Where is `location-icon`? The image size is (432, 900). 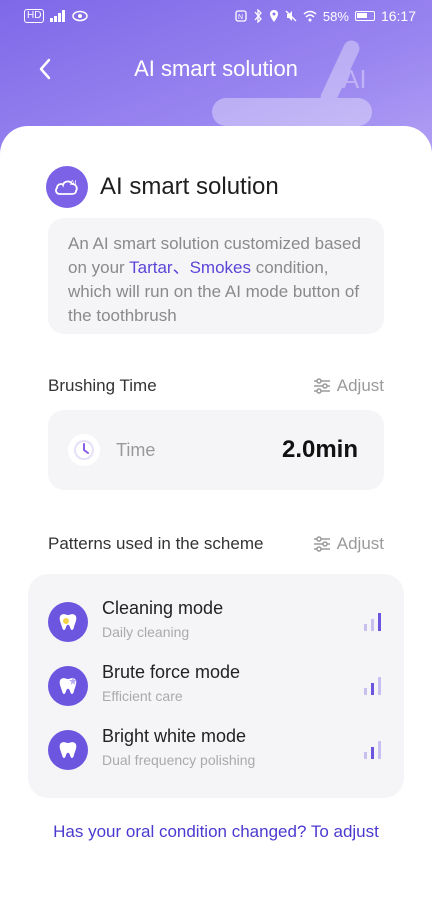
location-icon is located at coordinates (273, 16).